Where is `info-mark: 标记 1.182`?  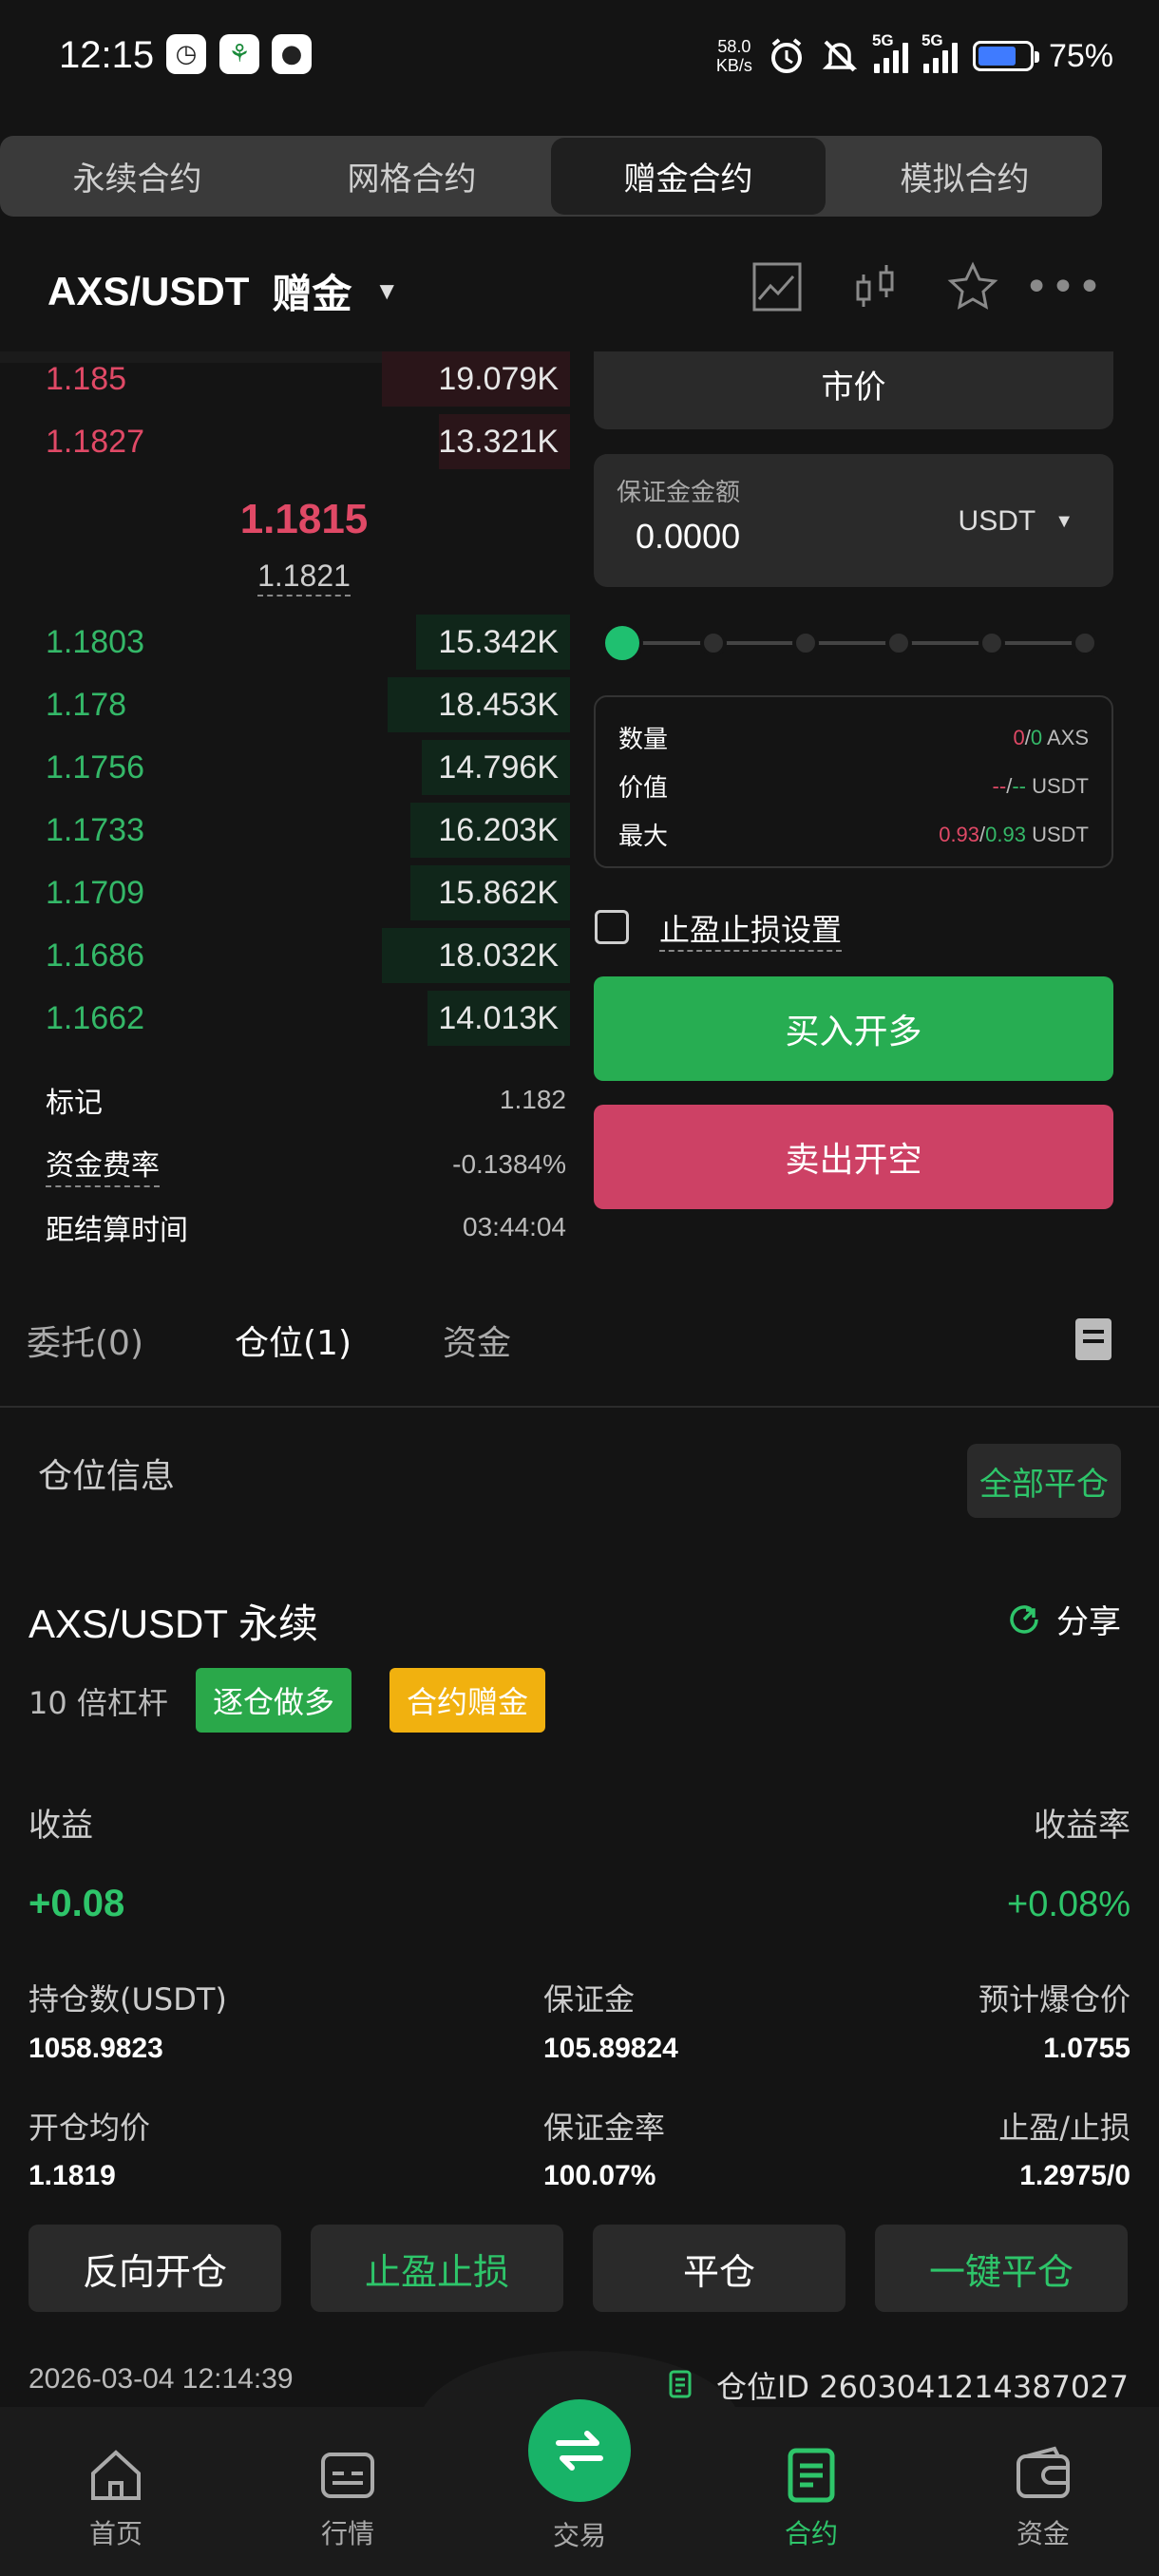
info-mark: 标记 1.182 is located at coordinates (306, 1100).